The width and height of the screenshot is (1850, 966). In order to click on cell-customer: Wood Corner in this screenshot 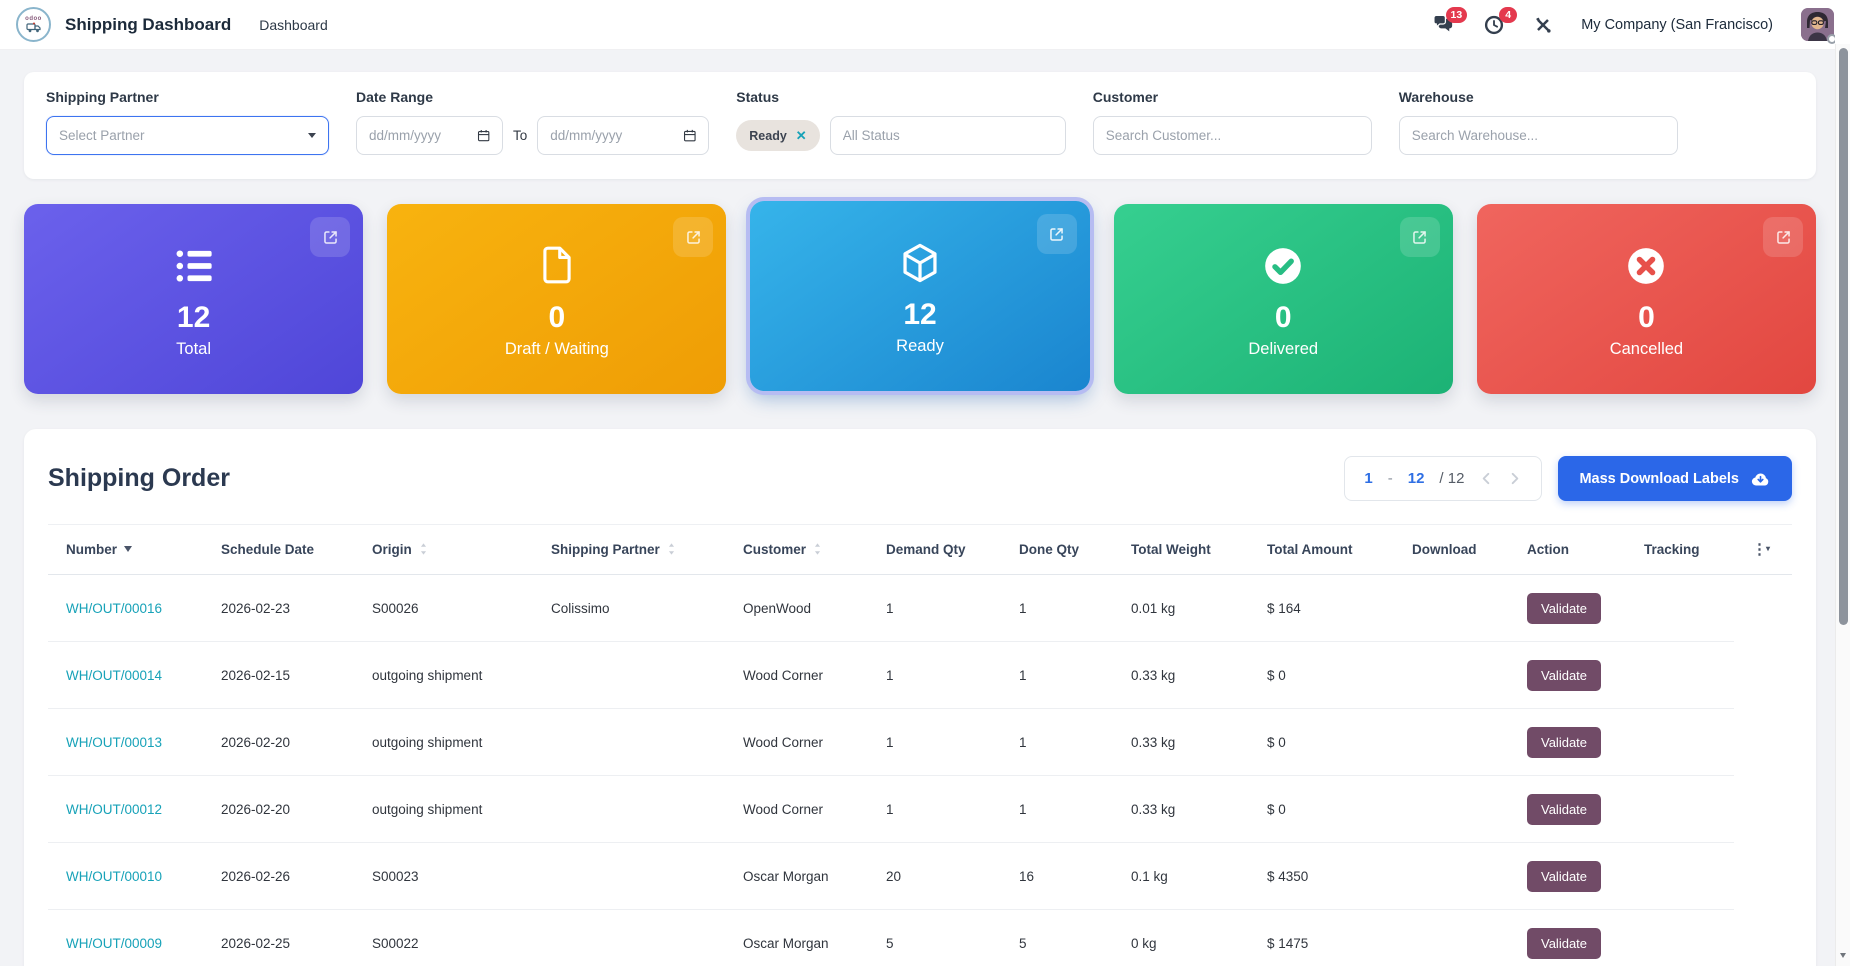, I will do `click(796, 809)`.